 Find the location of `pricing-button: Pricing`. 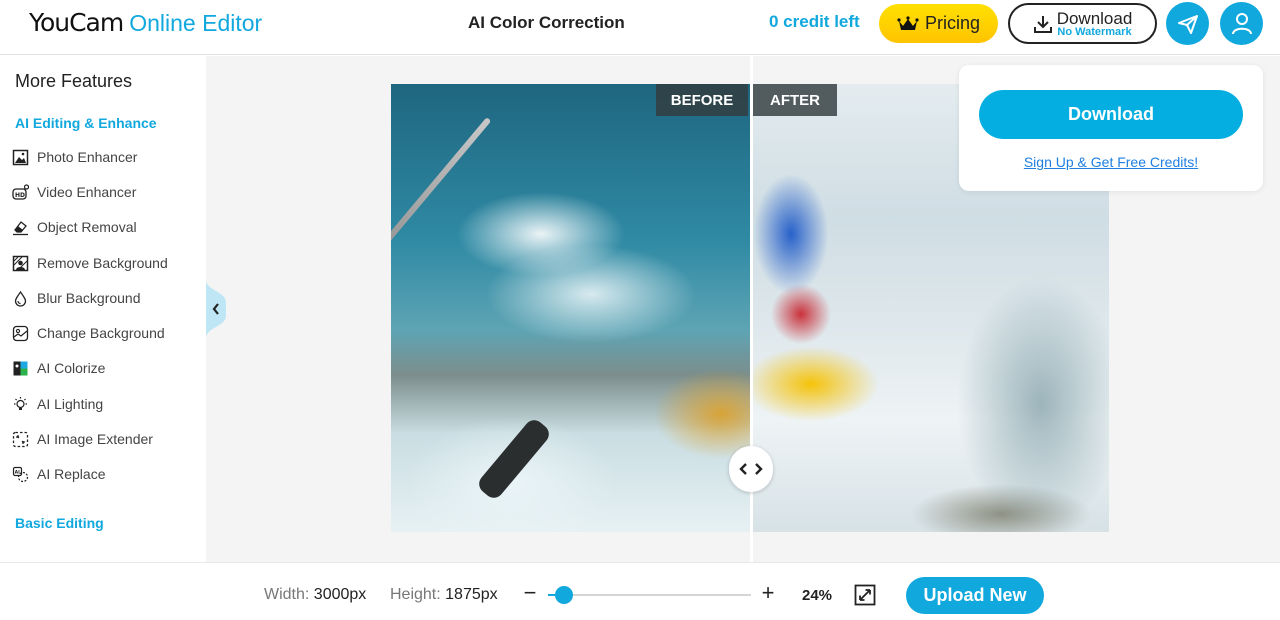

pricing-button: Pricing is located at coordinates (938, 23).